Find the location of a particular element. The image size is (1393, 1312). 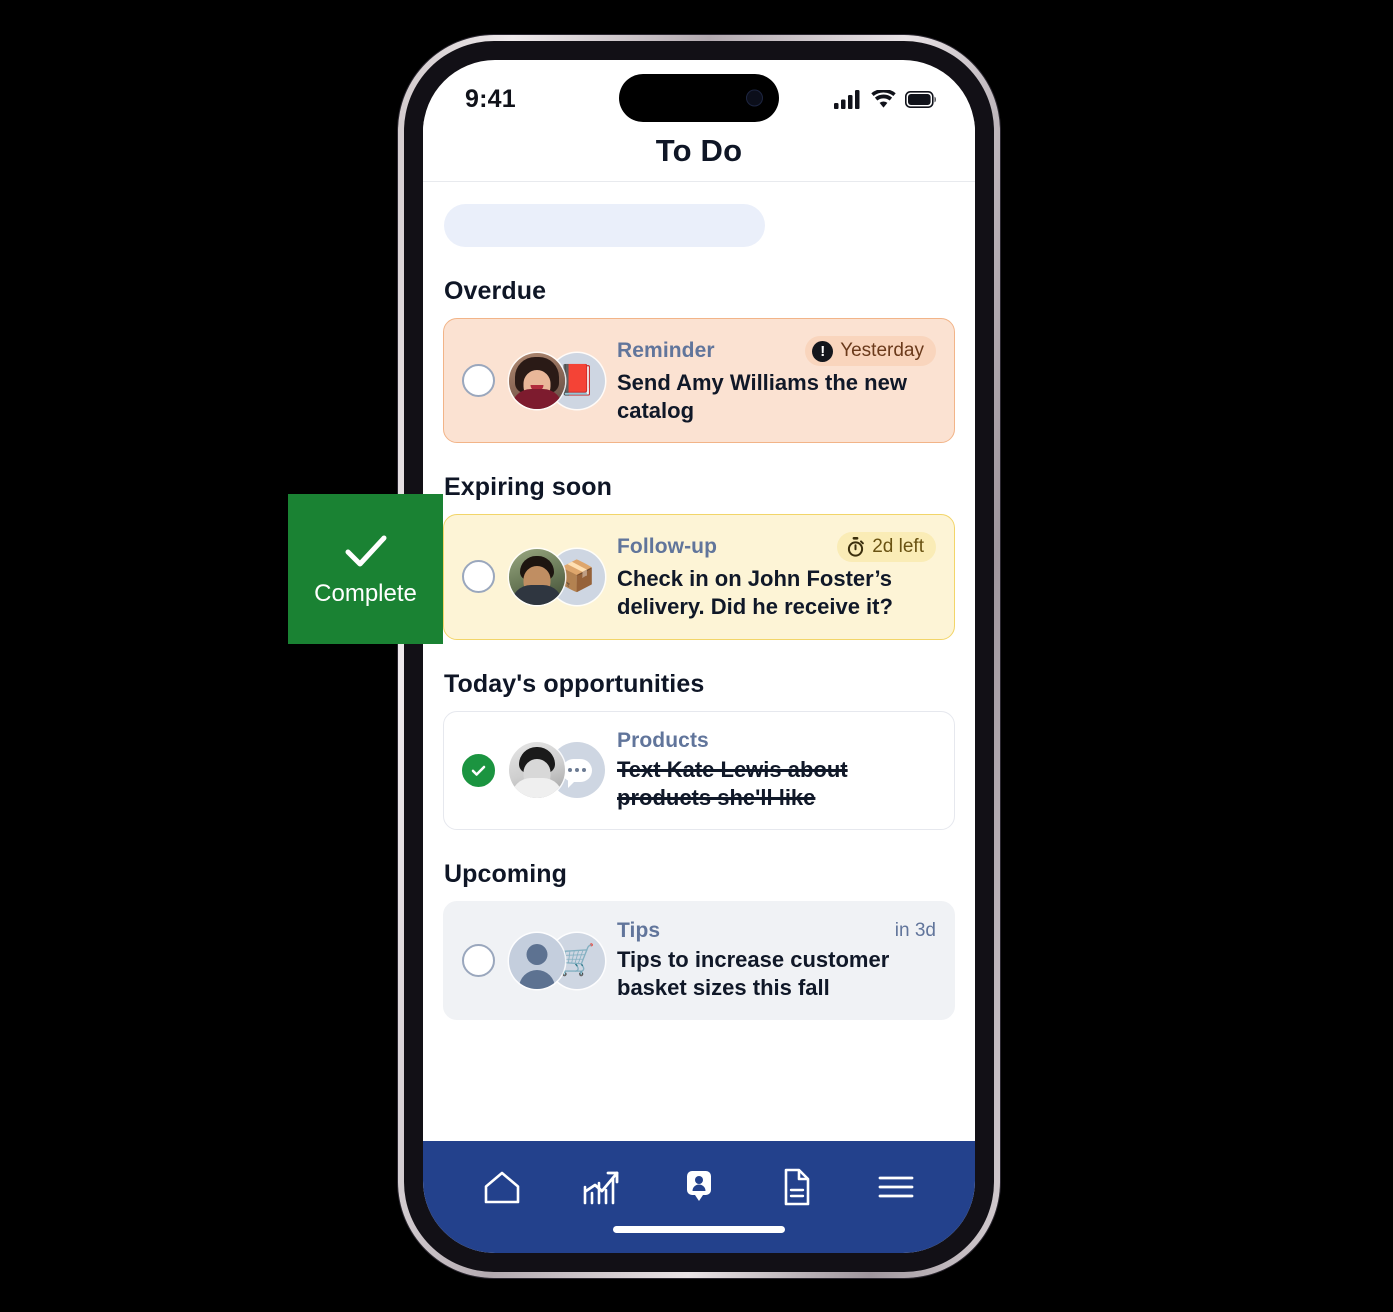

signal-bars-icon is located at coordinates (847, 99).